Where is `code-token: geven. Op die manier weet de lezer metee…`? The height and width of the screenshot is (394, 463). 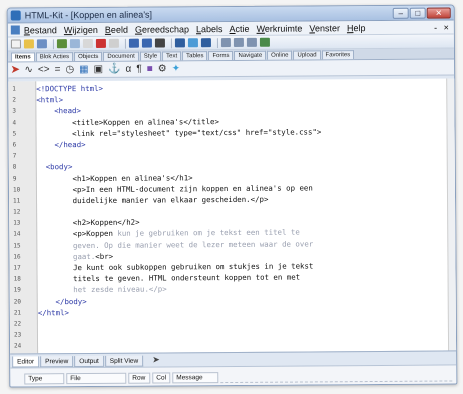 code-token: geven. Op die manier weet de lezer metee… is located at coordinates (175, 244).